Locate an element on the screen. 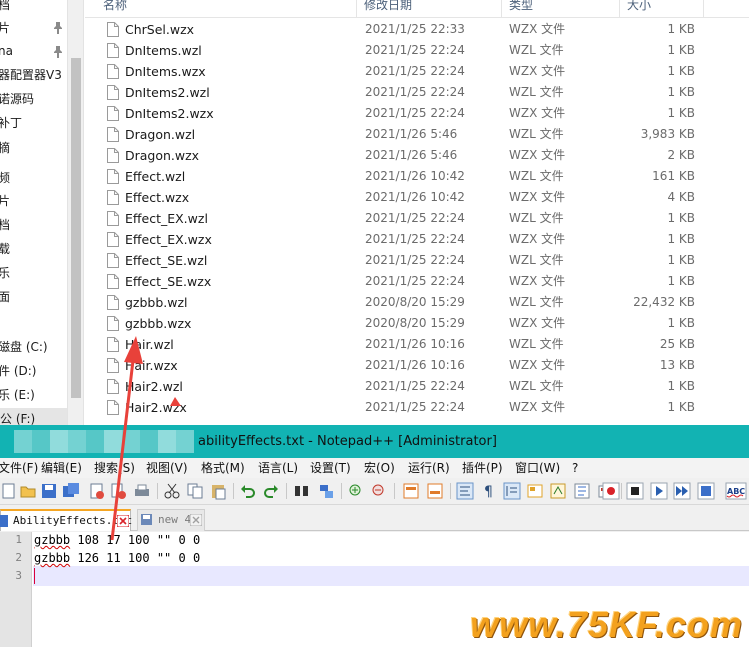  nav-item: 面 is located at coordinates (5, 297).